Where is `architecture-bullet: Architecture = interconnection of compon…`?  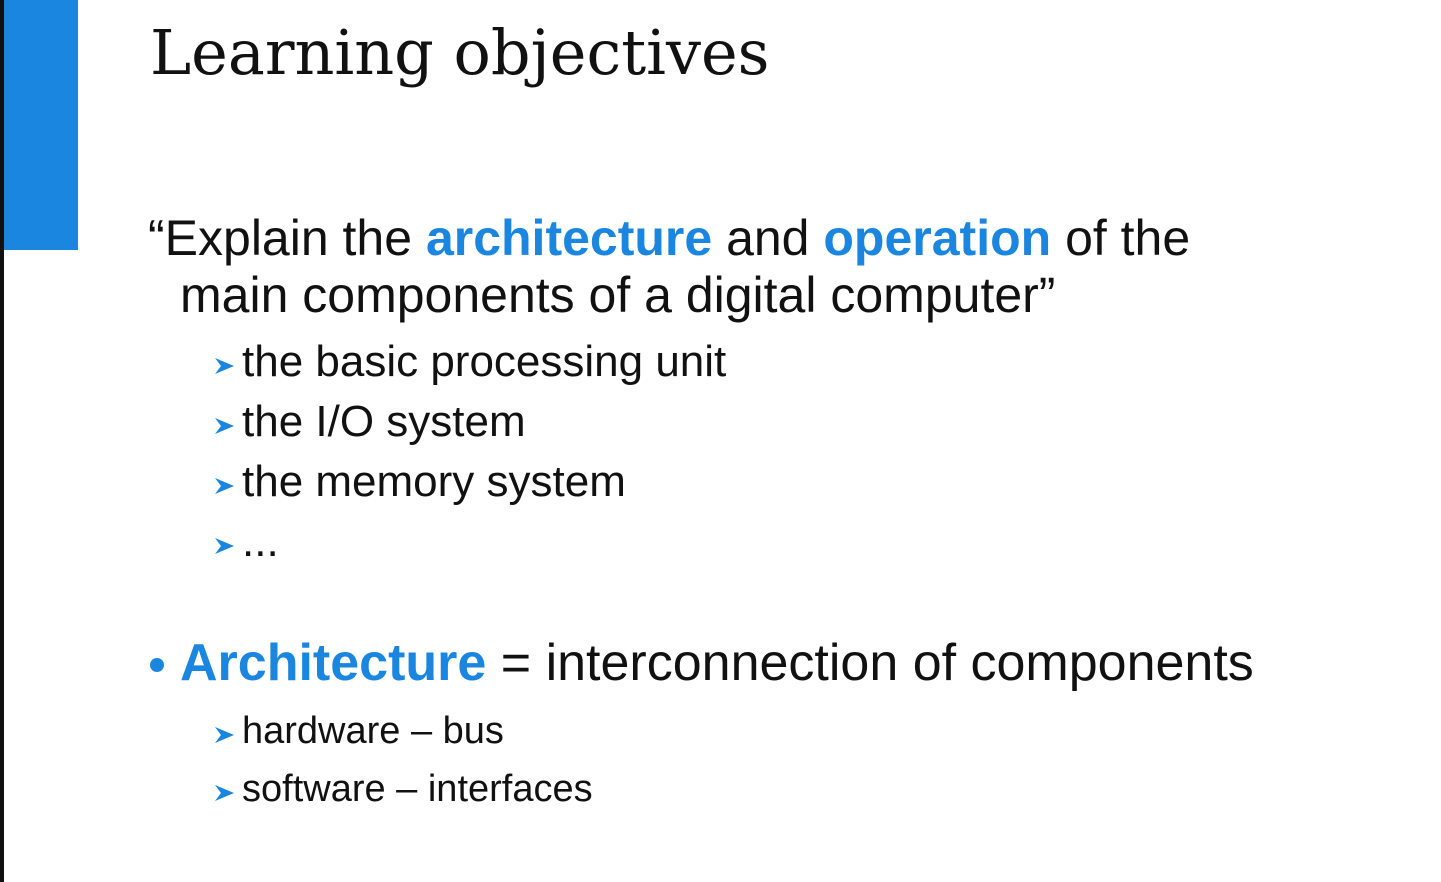 architecture-bullet: Architecture = interconnection of compon… is located at coordinates (702, 663).